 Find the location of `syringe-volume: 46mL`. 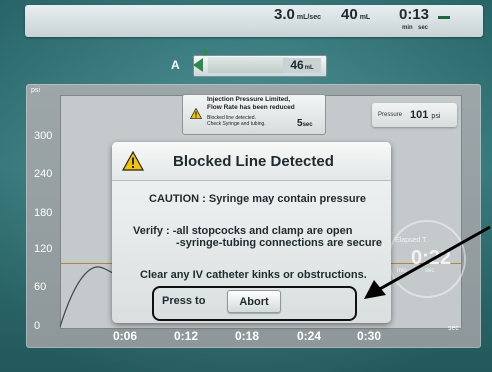

syringe-volume: 46mL is located at coordinates (302, 65).